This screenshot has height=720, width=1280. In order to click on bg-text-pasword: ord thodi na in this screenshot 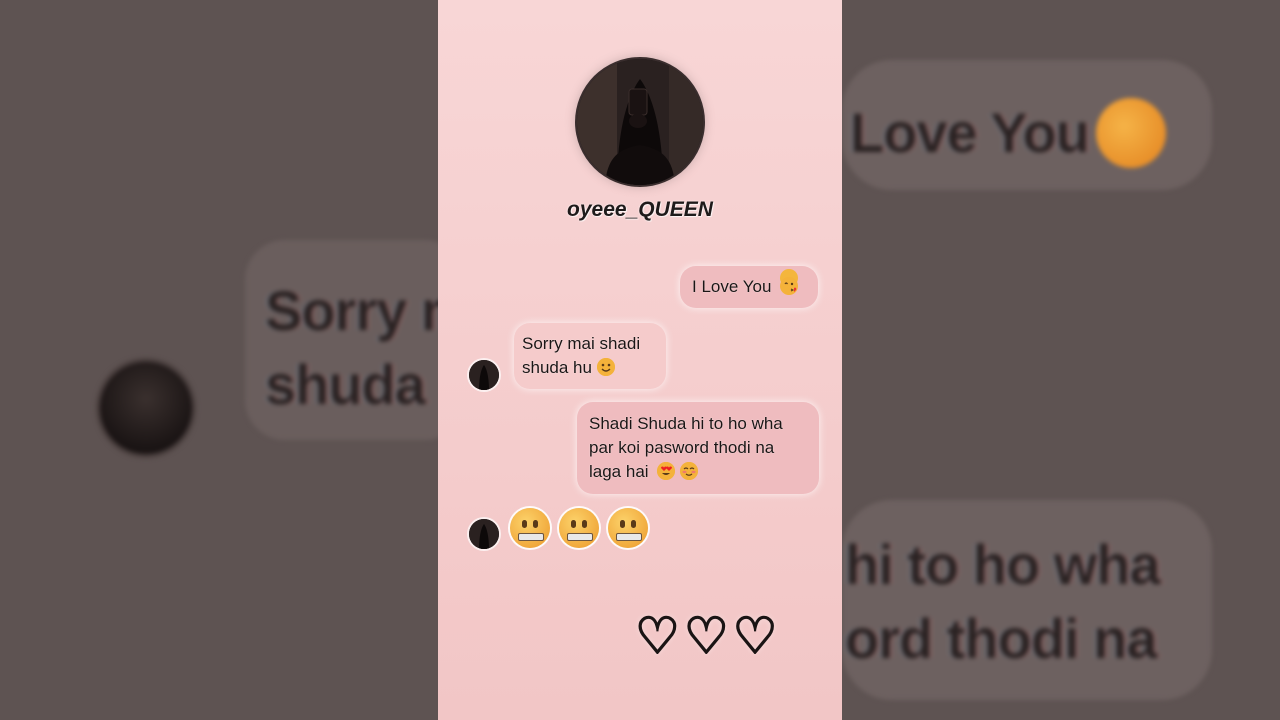, I will do `click(1001, 638)`.